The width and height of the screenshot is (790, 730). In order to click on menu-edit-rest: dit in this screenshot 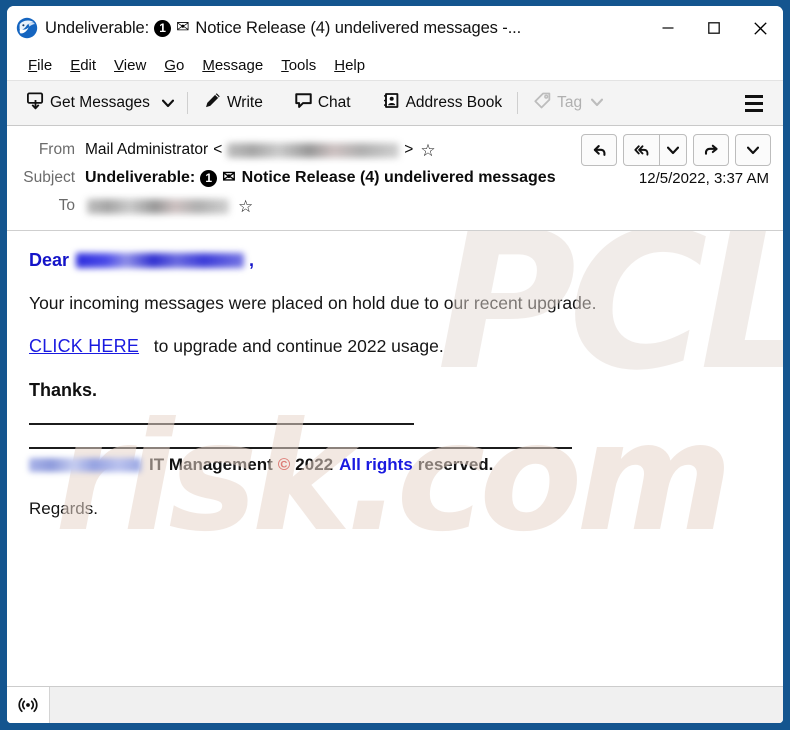, I will do `click(88, 65)`.